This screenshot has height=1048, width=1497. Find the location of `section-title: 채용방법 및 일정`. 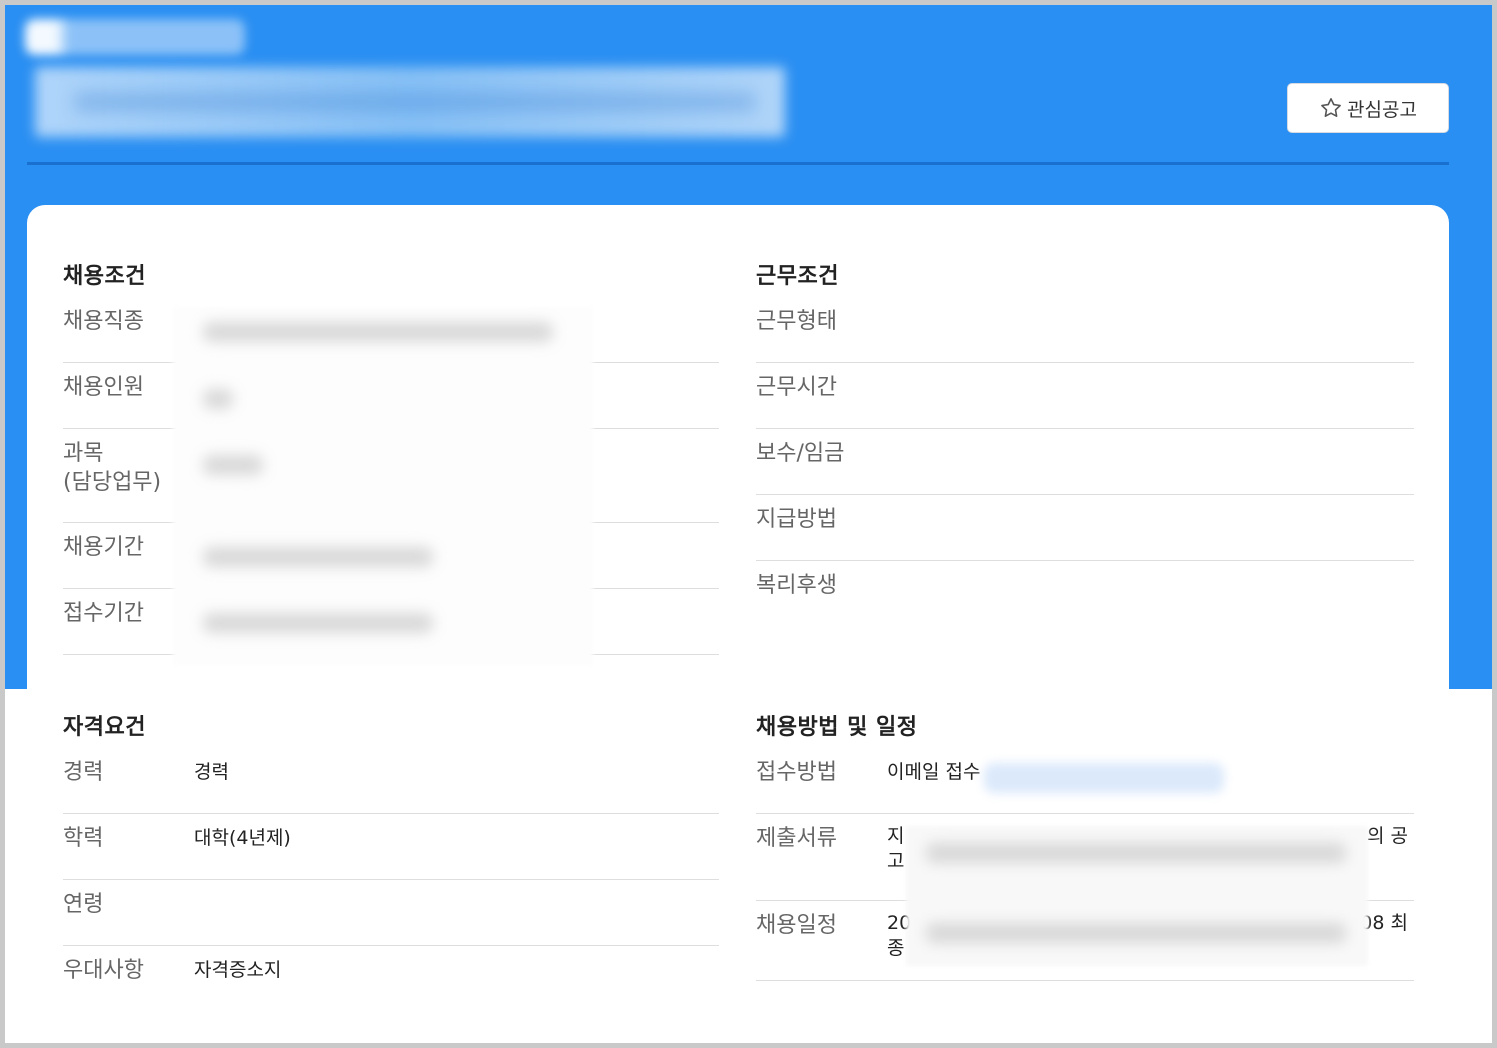

section-title: 채용방법 및 일정 is located at coordinates (837, 727).